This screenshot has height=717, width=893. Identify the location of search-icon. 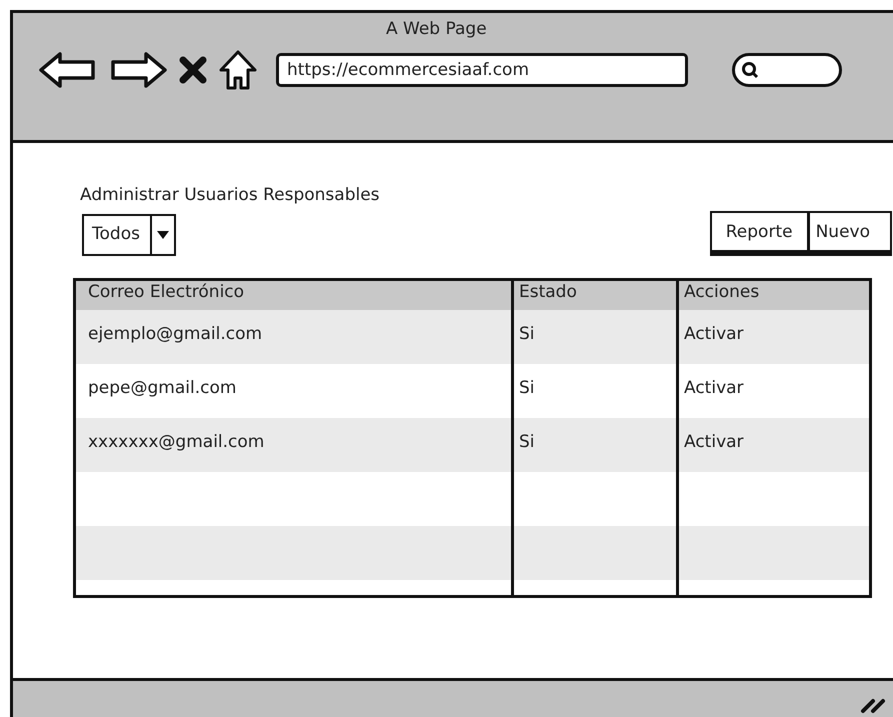
(750, 70).